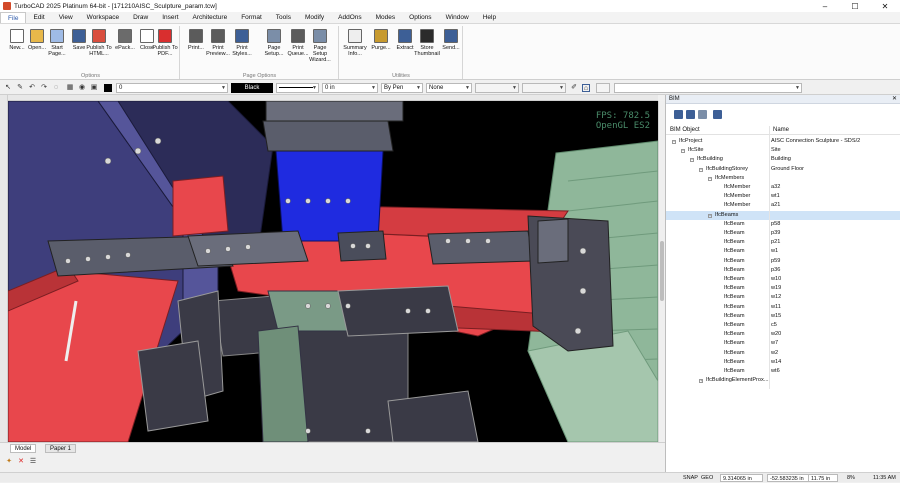  What do you see at coordinates (894, 99) in the screenshot?
I see `panel-close-icon: ✕` at bounding box center [894, 99].